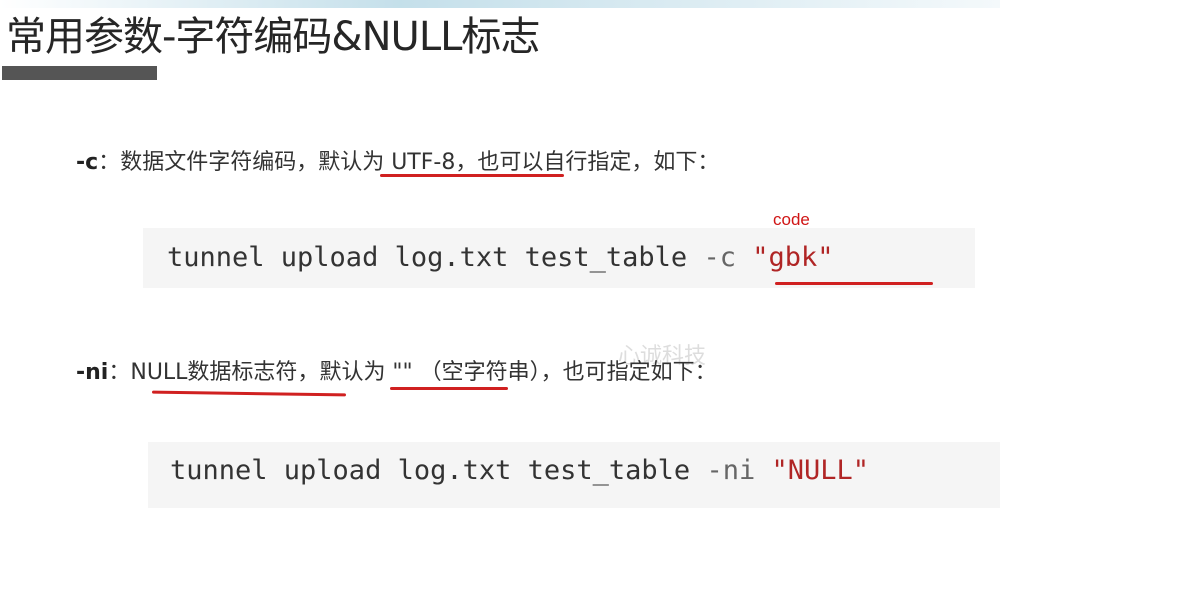  I want to click on param-ni-flag: -ni, so click(92, 372).